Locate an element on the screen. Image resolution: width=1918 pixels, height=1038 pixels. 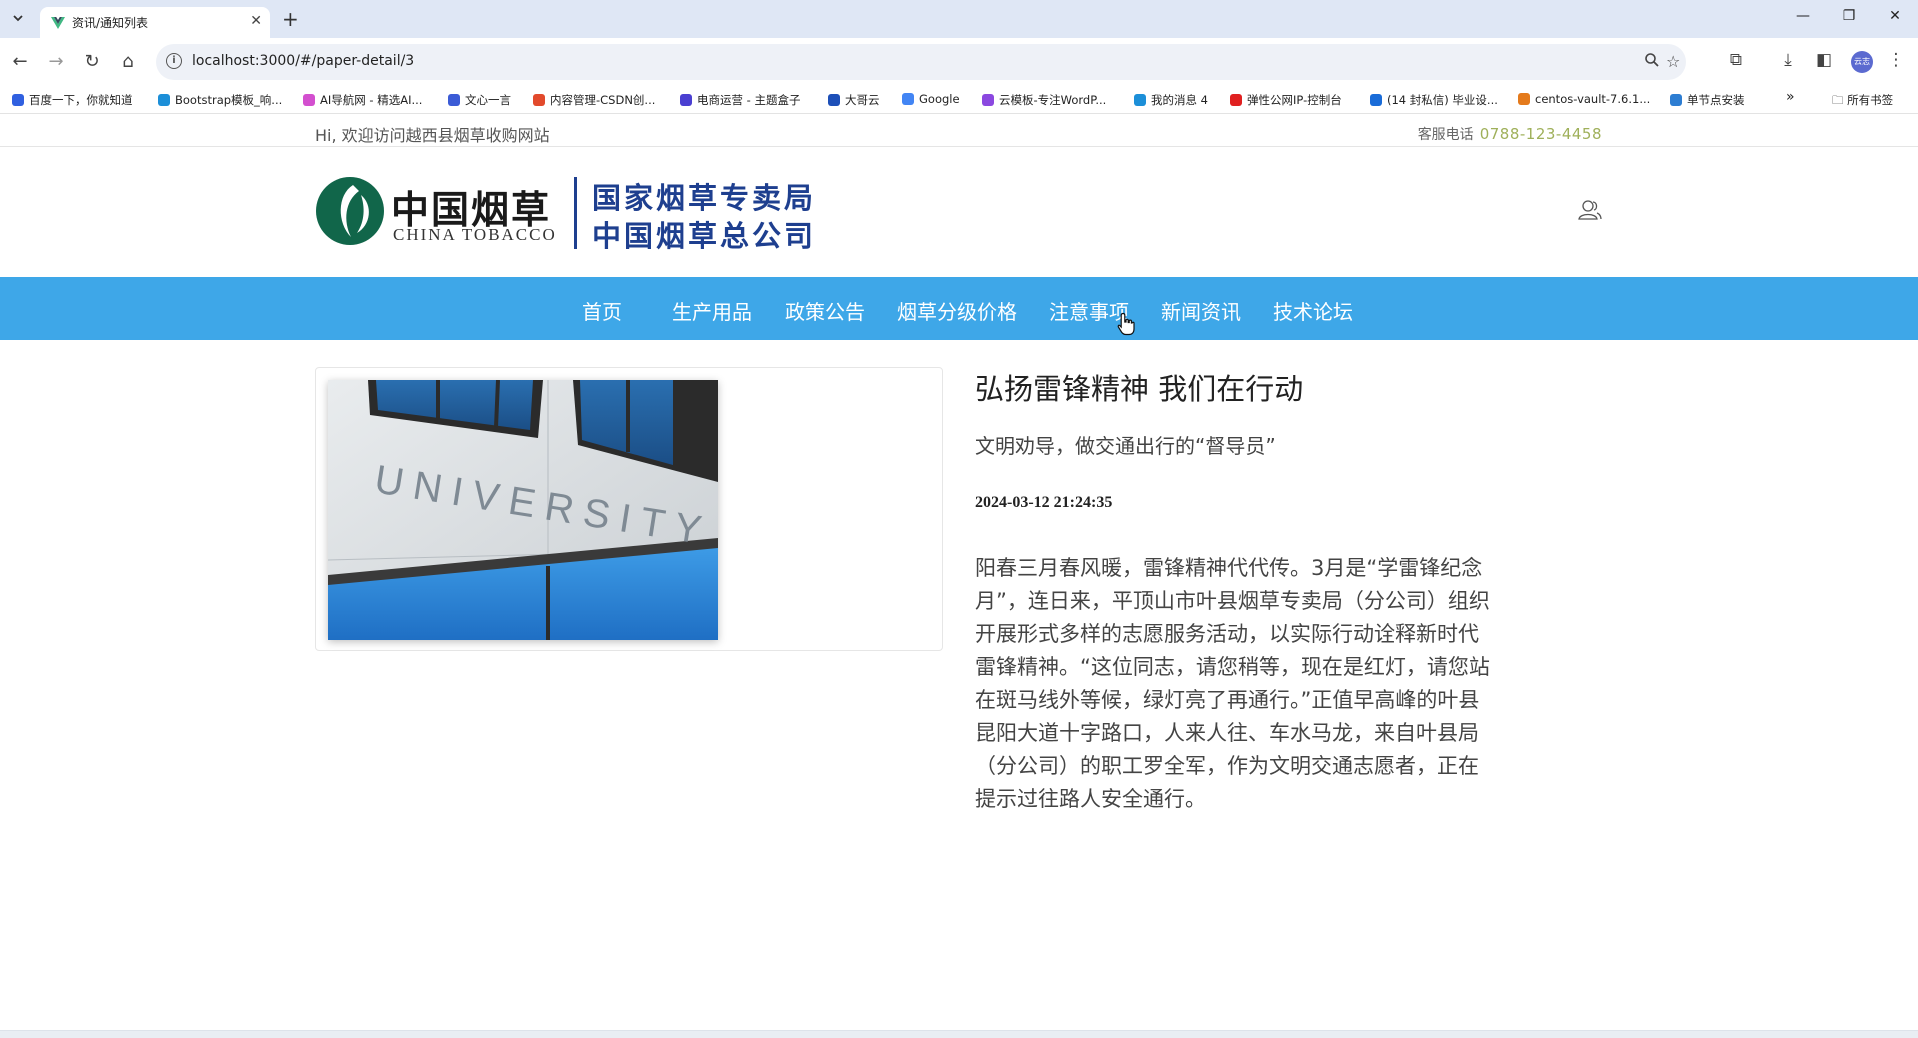
article-image-card: UNIVERSITY is located at coordinates (629, 509).